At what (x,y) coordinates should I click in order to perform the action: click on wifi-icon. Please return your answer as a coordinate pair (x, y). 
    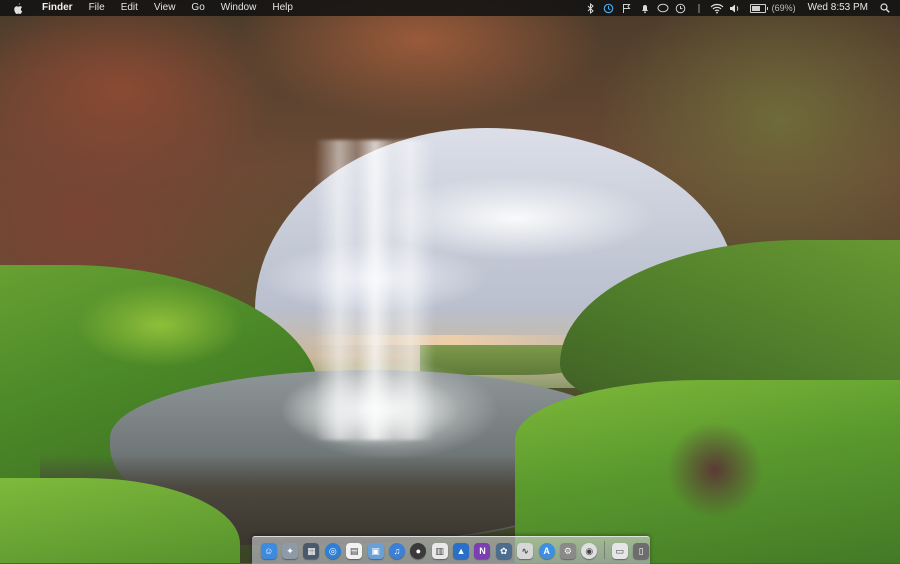
    Looking at the image, I should click on (717, 8).